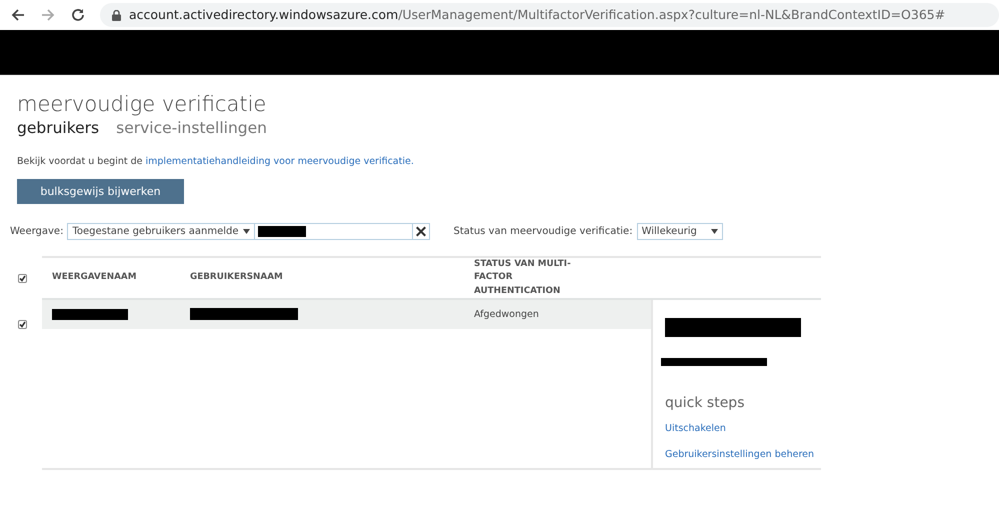  Describe the element at coordinates (342, 231) in the screenshot. I see `search-field` at that location.